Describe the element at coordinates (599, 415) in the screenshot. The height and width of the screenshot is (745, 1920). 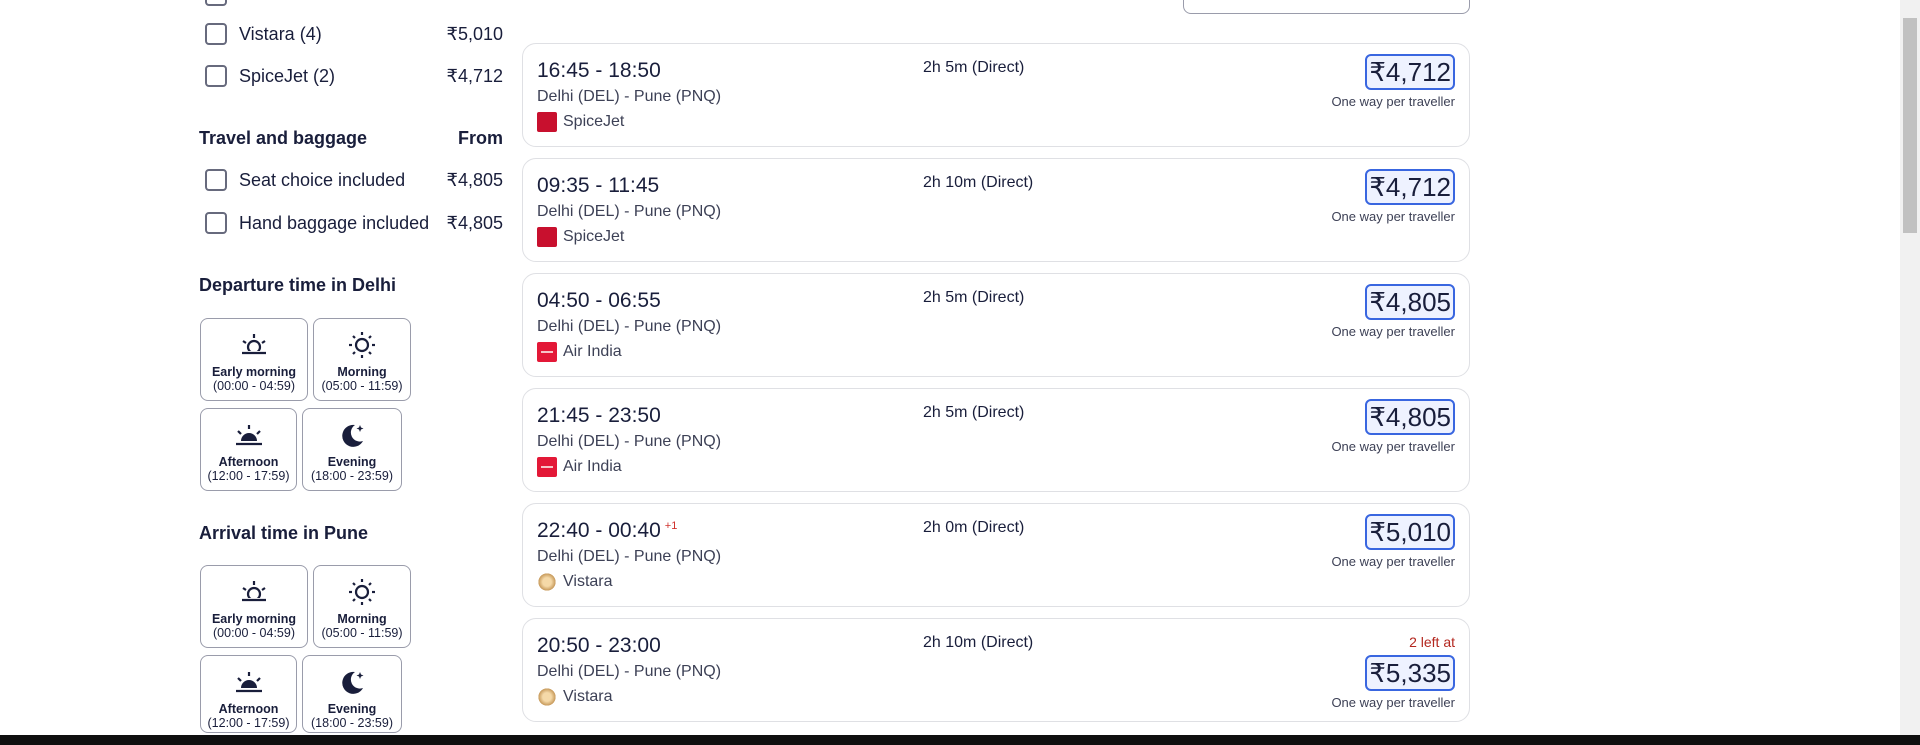
I see `flight-times: 21:45 - 23:50` at that location.